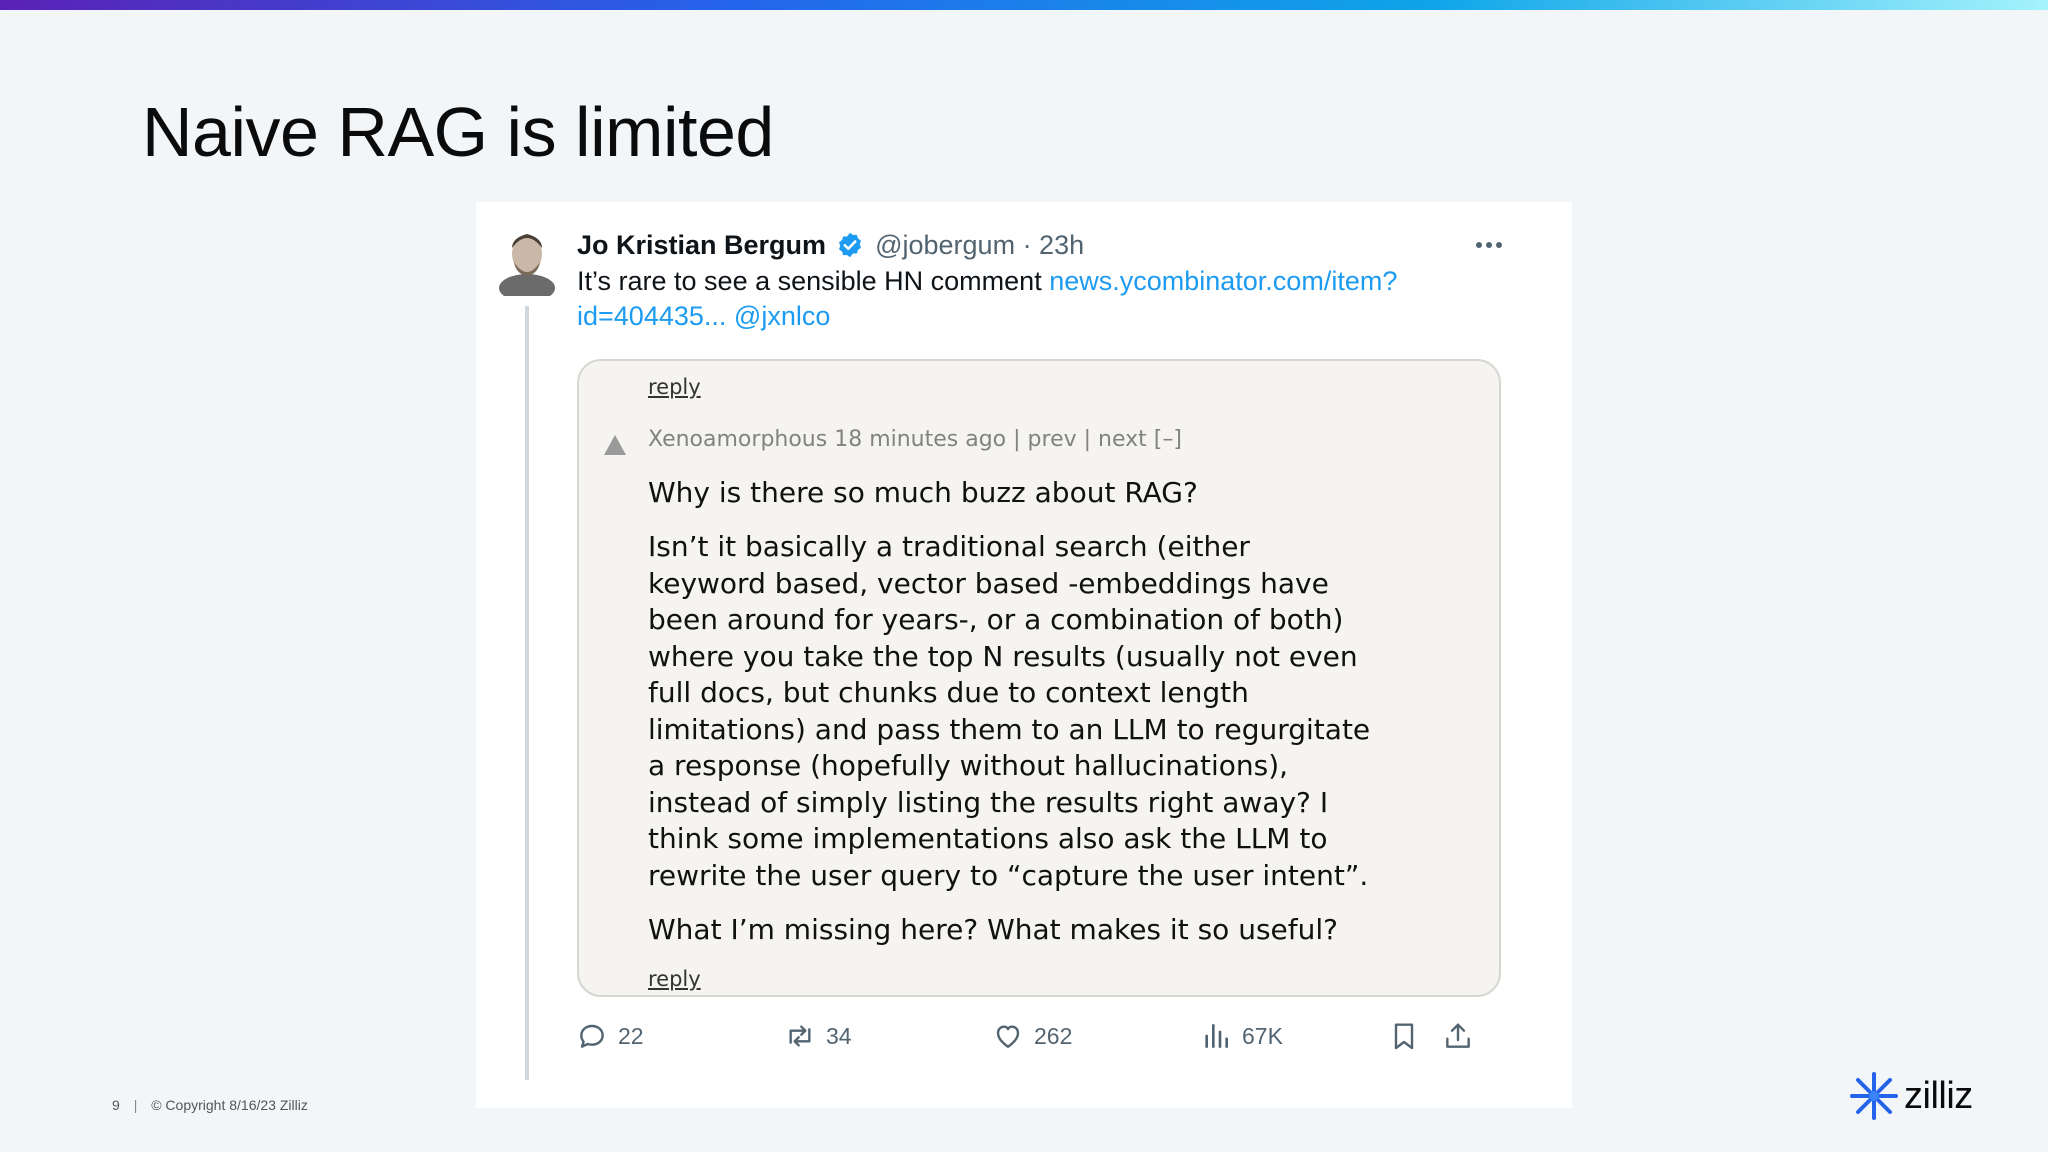 This screenshot has width=2048, height=1152. I want to click on hn-reply-link-bottom: reply, so click(674, 979).